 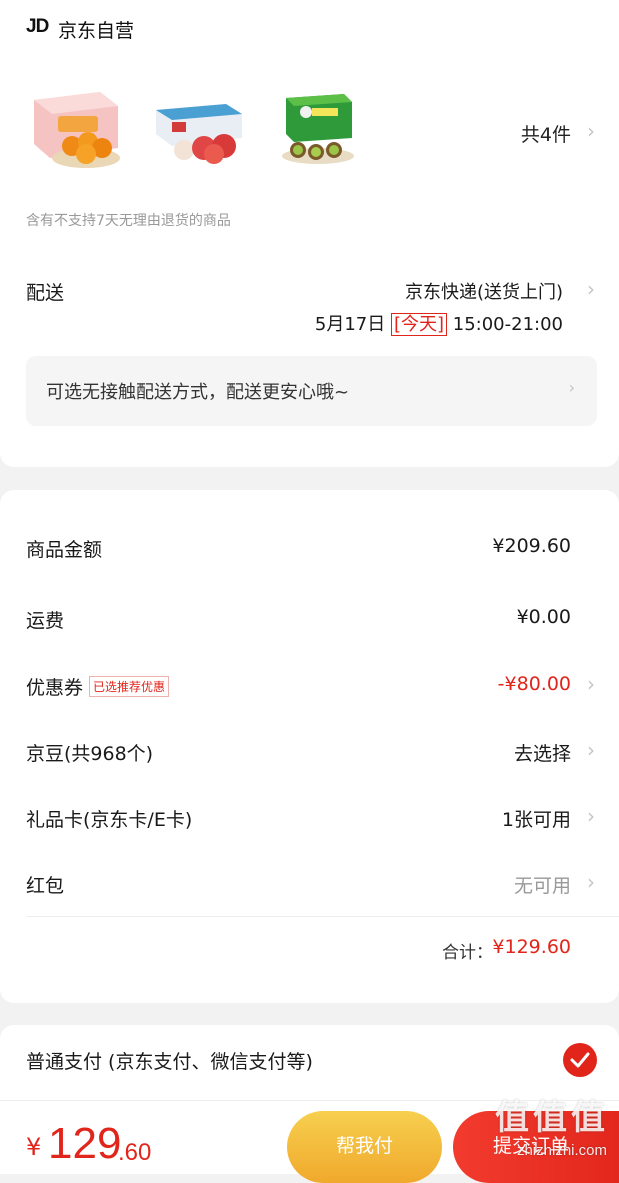 I want to click on coupon-recommended-tag: 已选推荐优惠, so click(x=129, y=686).